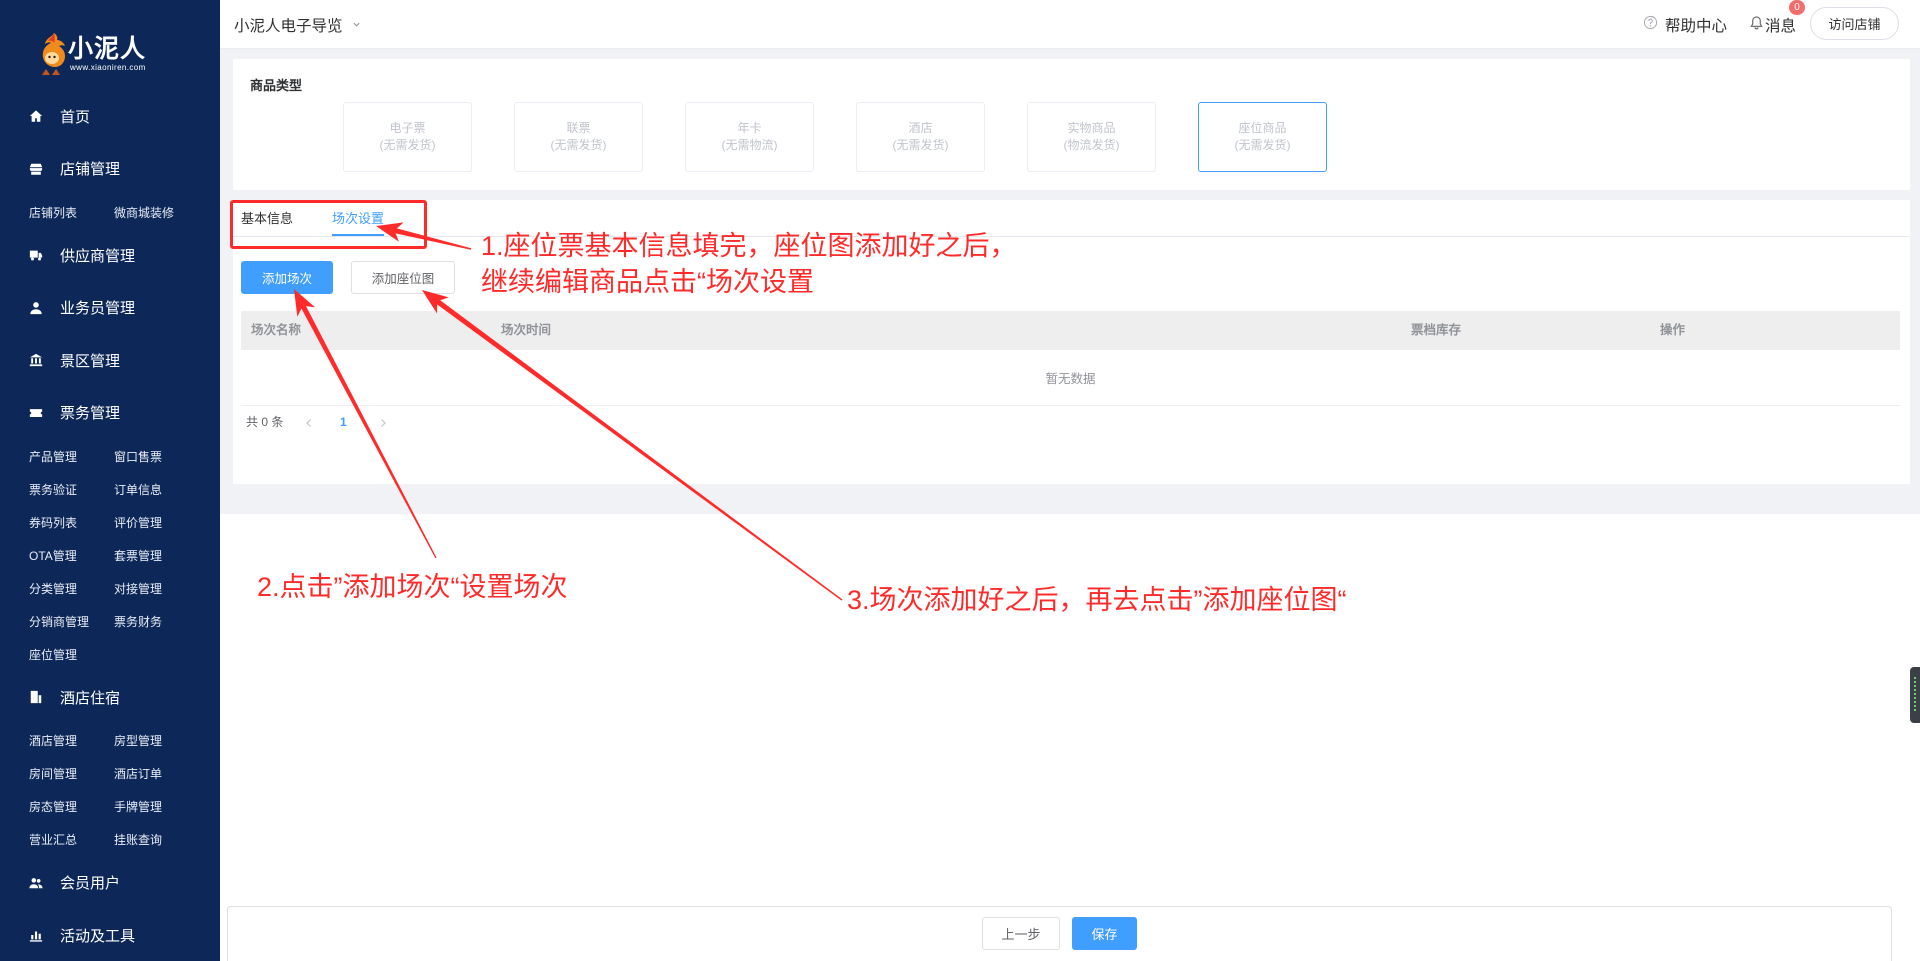 This screenshot has height=961, width=1920. Describe the element at coordinates (407, 128) in the screenshot. I see `option-name: 电子票` at that location.